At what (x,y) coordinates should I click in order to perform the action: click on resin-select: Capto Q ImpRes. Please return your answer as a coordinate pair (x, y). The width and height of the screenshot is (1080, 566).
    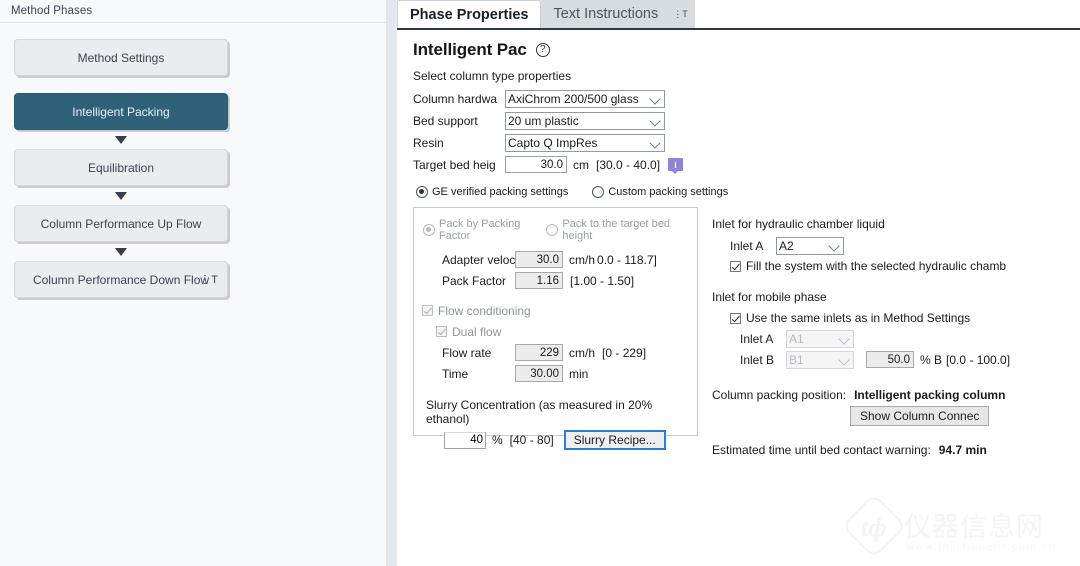
    Looking at the image, I should click on (585, 142).